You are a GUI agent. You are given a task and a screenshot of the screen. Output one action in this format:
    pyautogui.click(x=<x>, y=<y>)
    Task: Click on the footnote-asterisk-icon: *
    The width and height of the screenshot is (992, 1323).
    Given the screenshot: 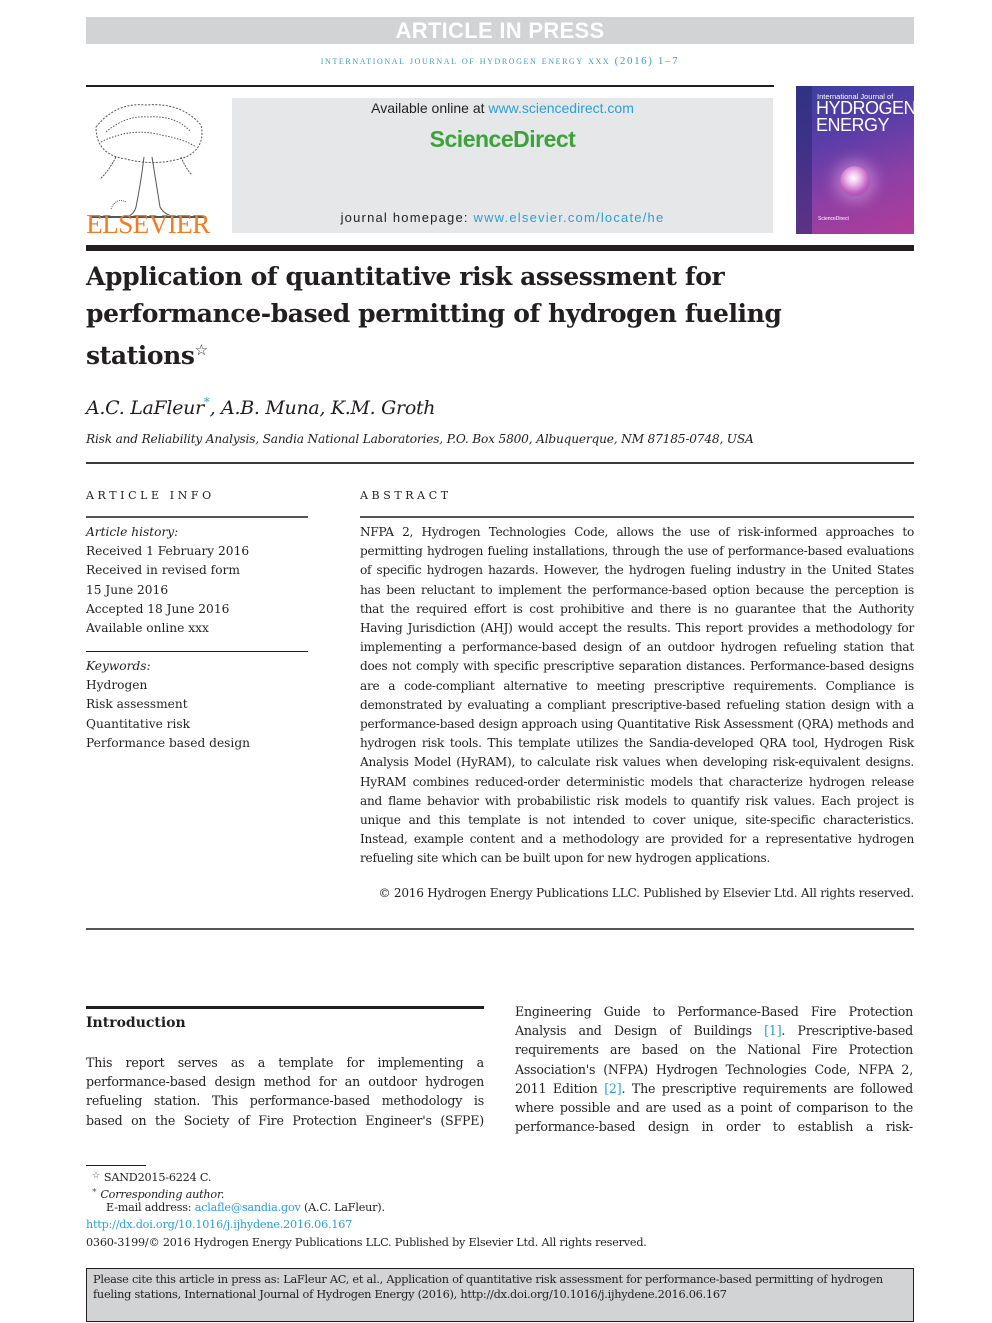 What is the action you would take?
    pyautogui.click(x=94, y=1193)
    